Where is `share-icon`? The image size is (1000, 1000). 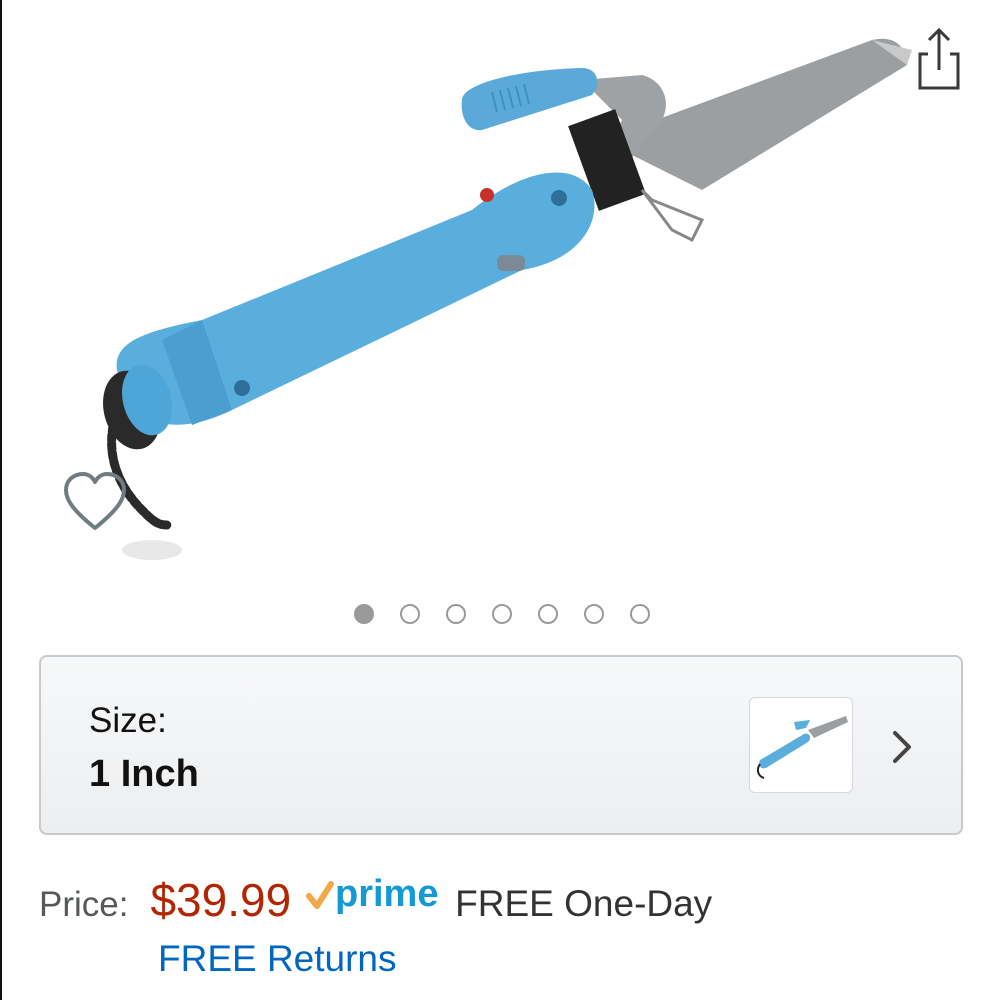
share-icon is located at coordinates (939, 58).